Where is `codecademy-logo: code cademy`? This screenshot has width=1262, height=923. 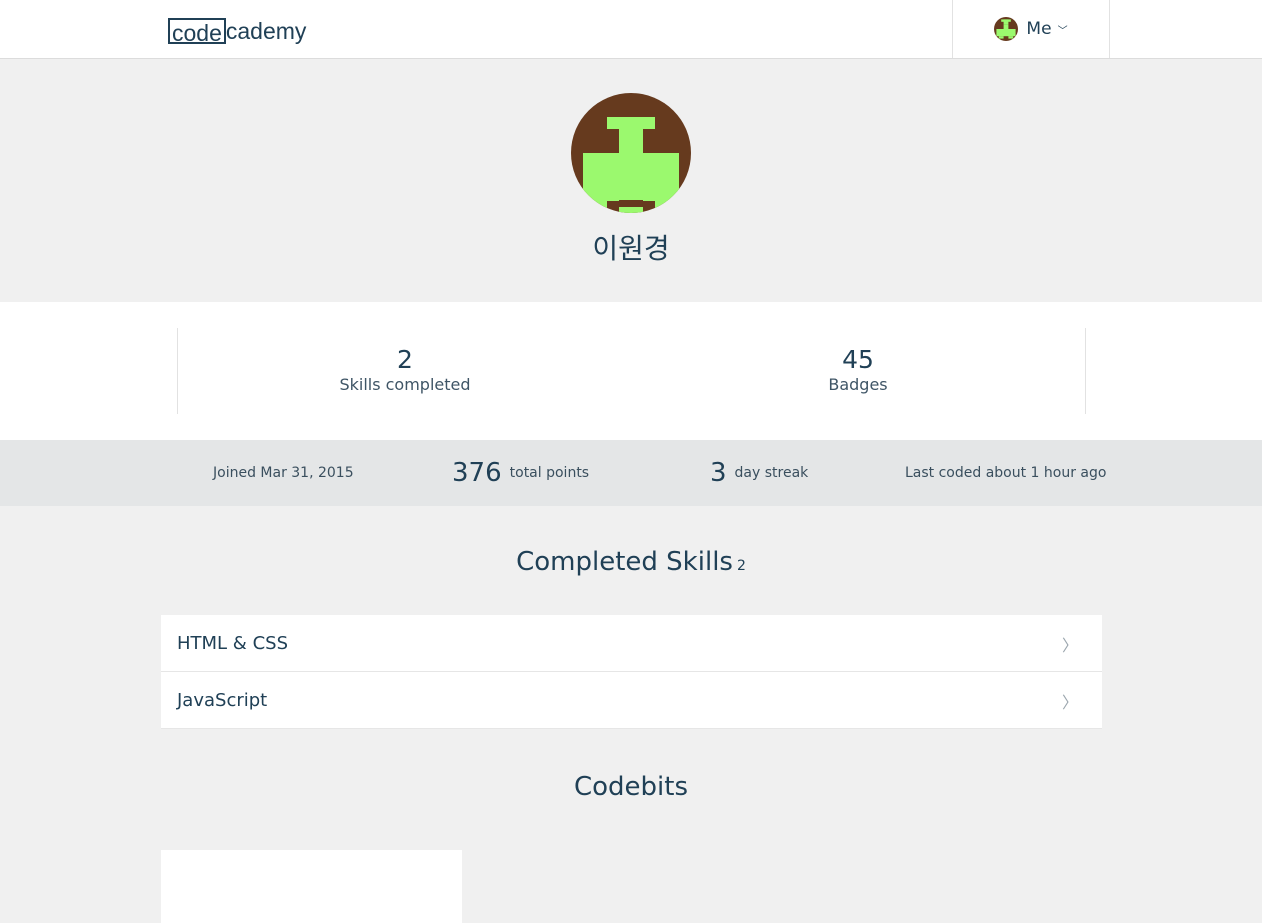
codecademy-logo: code cademy is located at coordinates (237, 30).